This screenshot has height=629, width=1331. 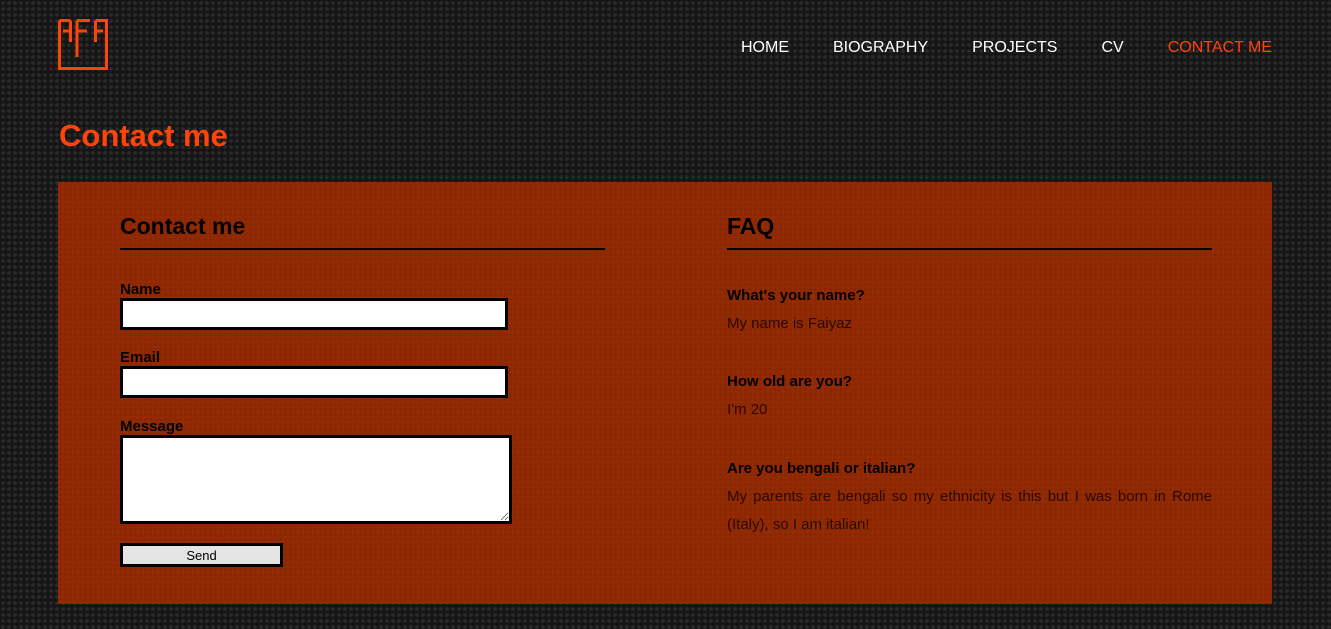 I want to click on message-textarea, so click(x=316, y=479).